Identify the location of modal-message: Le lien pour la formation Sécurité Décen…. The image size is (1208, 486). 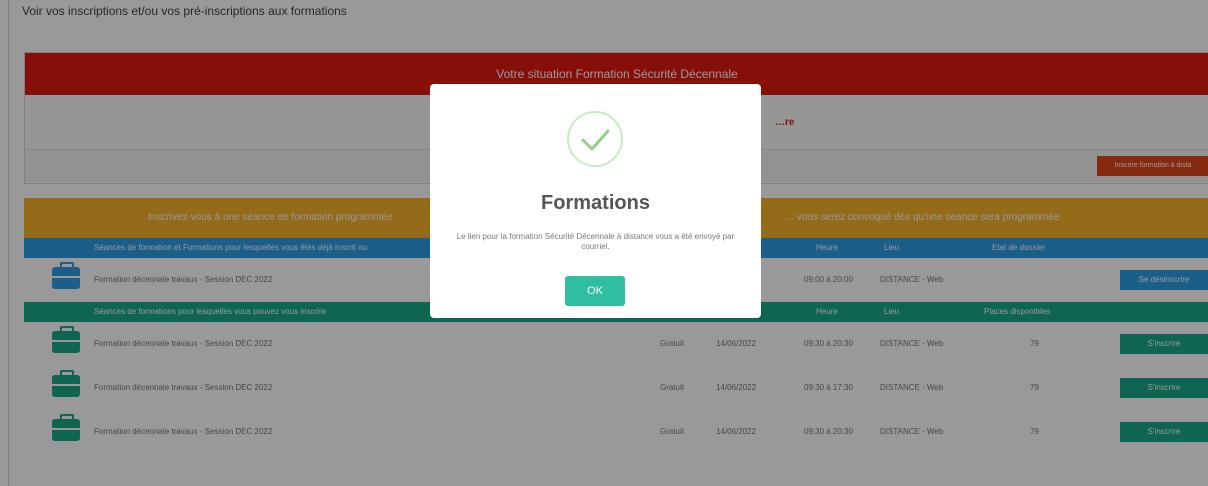
(595, 241).